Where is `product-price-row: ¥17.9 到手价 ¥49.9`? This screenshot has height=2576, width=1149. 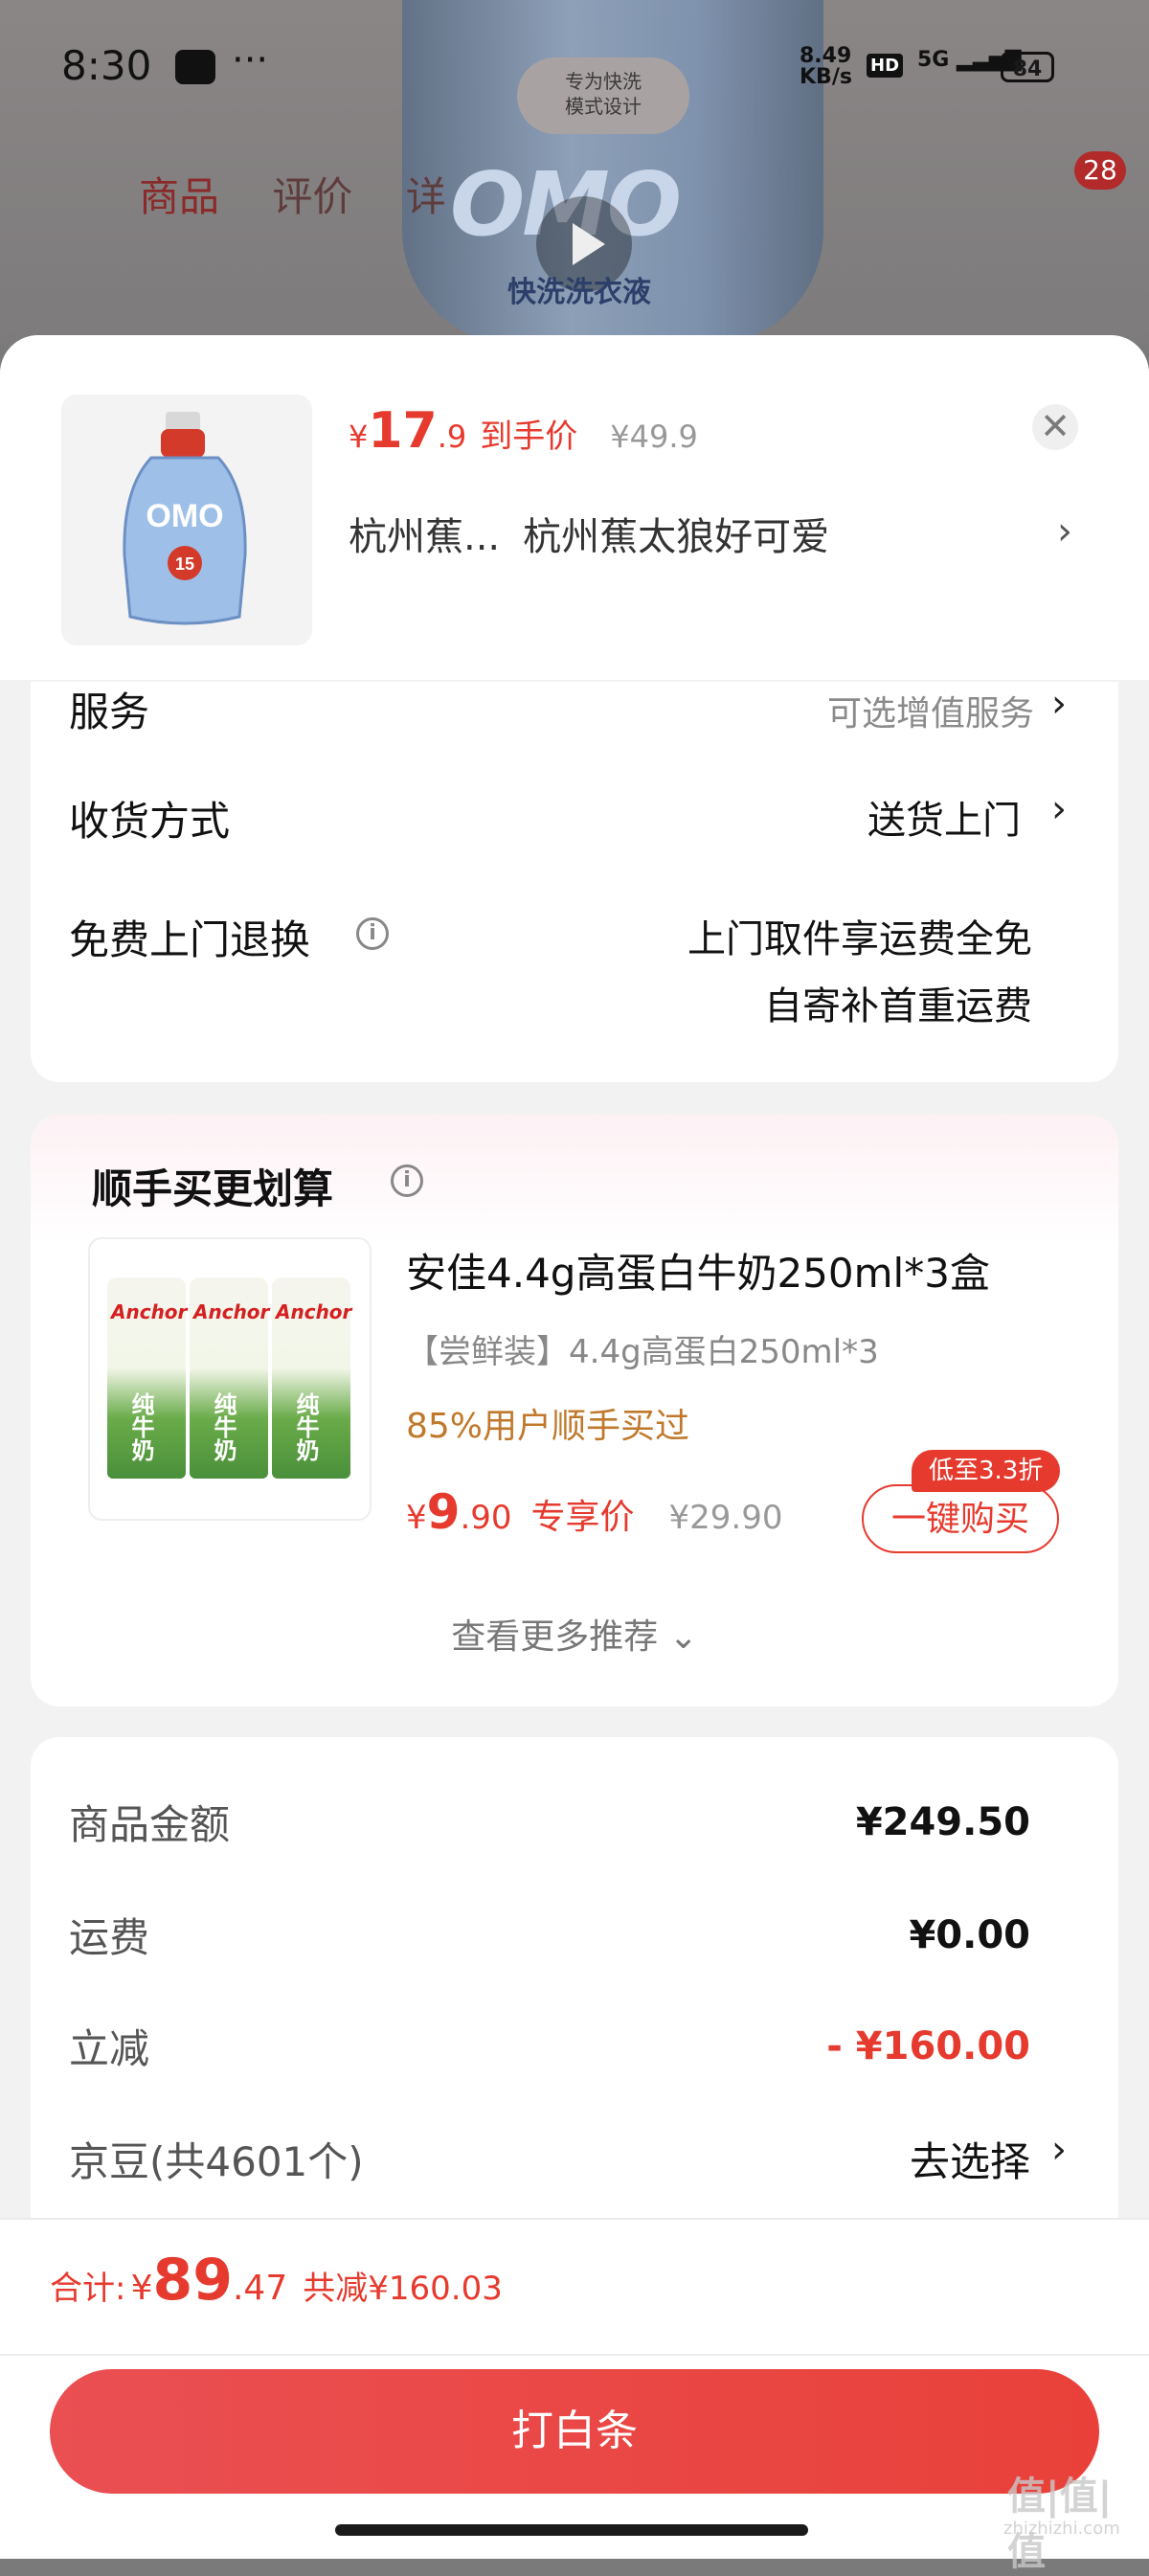
product-price-row: ¥17.9 到手价 ¥49.9 is located at coordinates (523, 431).